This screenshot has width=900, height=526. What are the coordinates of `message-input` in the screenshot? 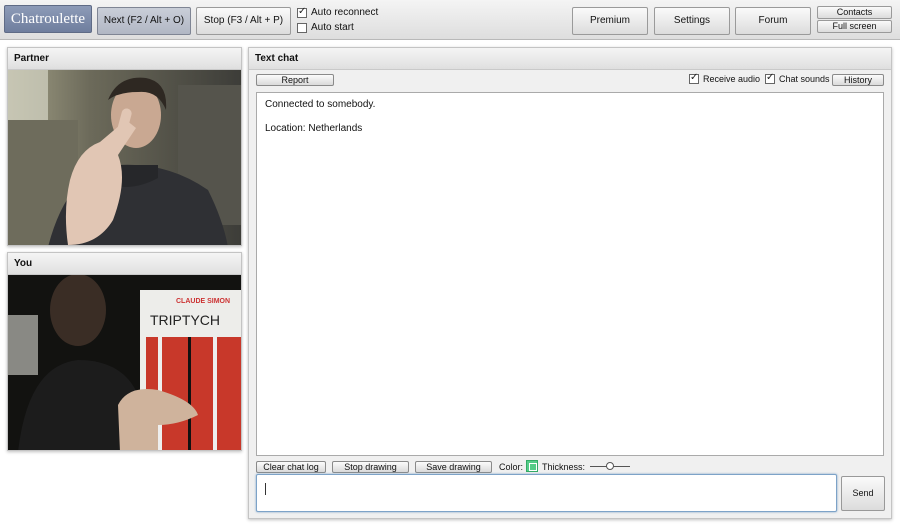 It's located at (546, 493).